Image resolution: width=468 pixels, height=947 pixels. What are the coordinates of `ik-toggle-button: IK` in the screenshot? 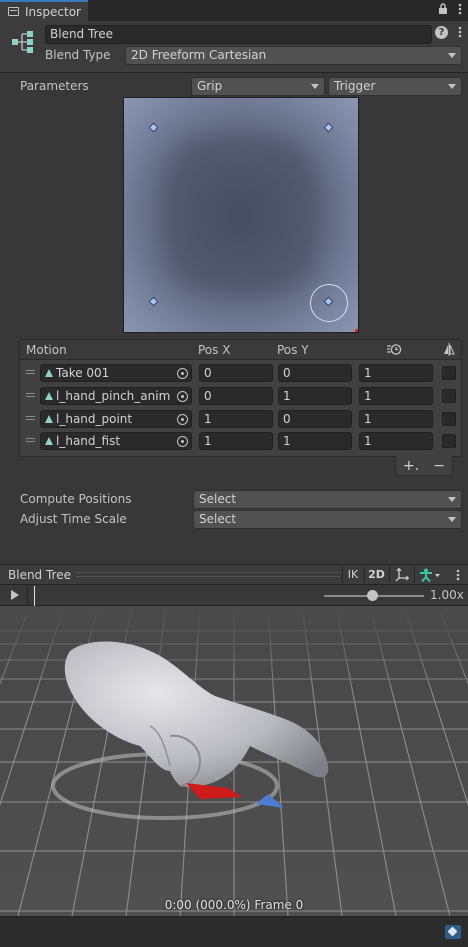 It's located at (353, 575).